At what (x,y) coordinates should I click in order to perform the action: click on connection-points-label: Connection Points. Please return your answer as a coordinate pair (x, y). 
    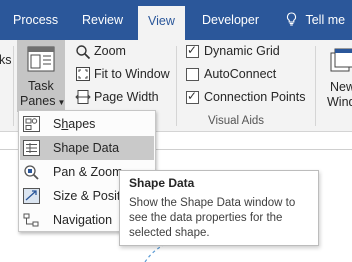
    Looking at the image, I should click on (255, 97).